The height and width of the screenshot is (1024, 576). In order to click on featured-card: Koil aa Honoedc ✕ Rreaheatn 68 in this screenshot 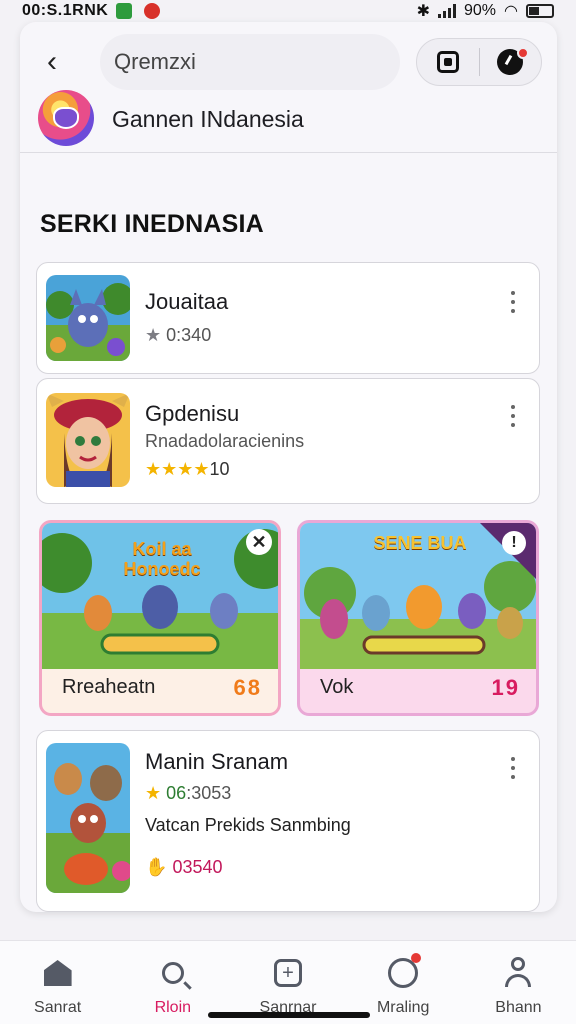, I will do `click(160, 618)`.